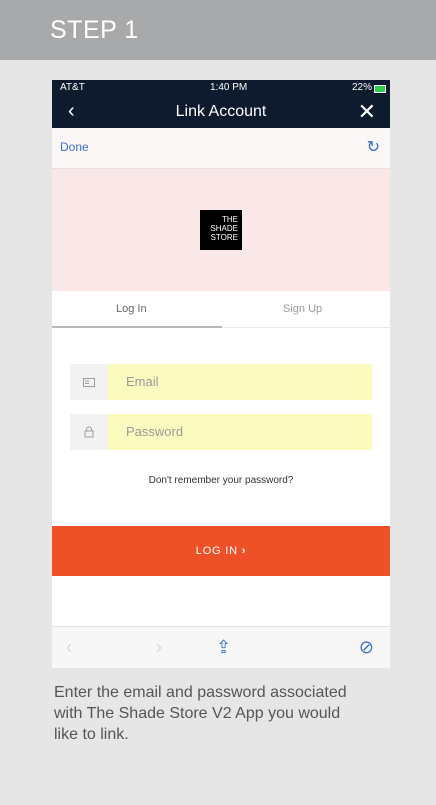 The width and height of the screenshot is (436, 805). I want to click on forgot-password-link: Don't remember your password?, so click(221, 480).